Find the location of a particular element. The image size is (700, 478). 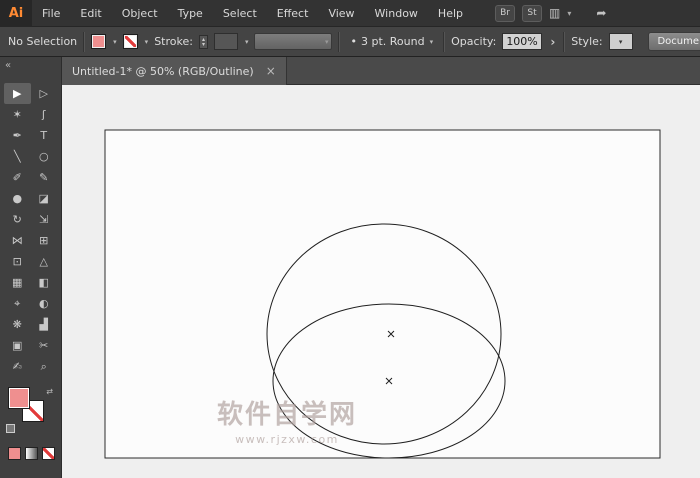

swap-colors-icon: ⇄ is located at coordinates (49, 391).